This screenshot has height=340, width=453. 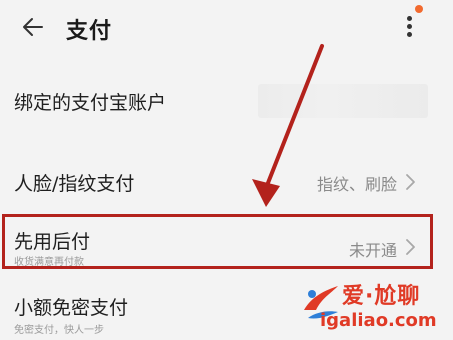 What do you see at coordinates (419, 9) in the screenshot?
I see `notification-dot` at bounding box center [419, 9].